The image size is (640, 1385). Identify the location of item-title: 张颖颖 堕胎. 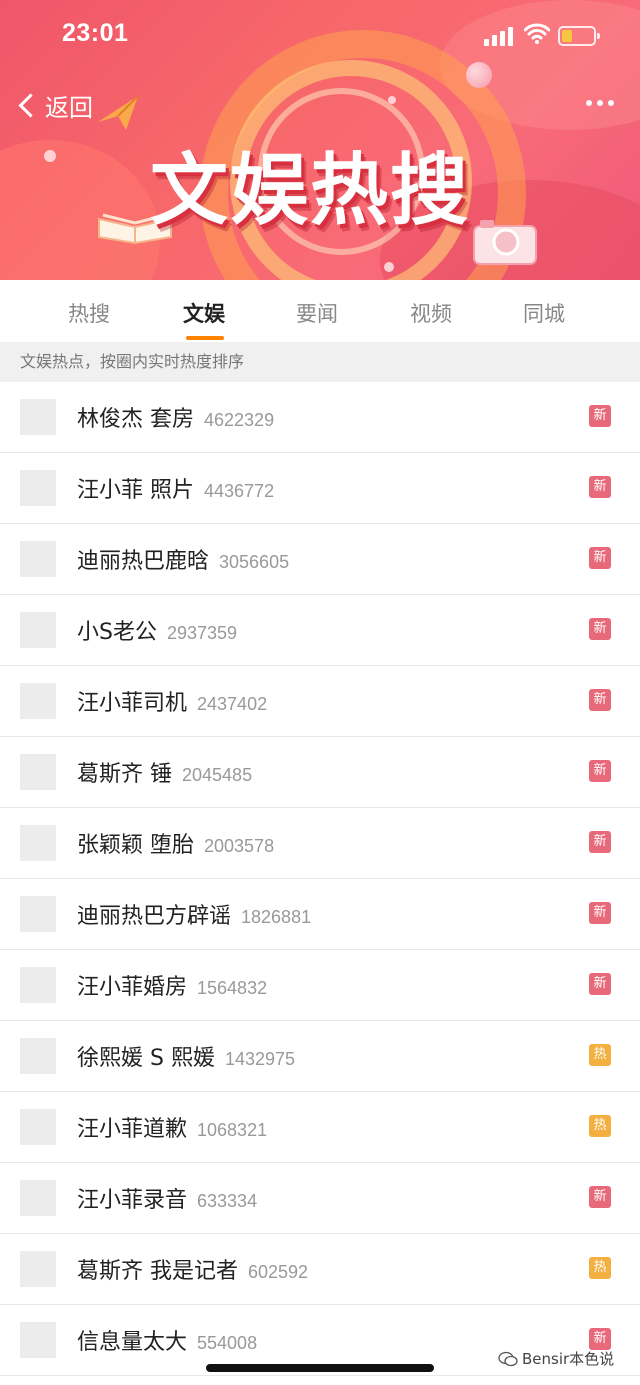
(135, 845).